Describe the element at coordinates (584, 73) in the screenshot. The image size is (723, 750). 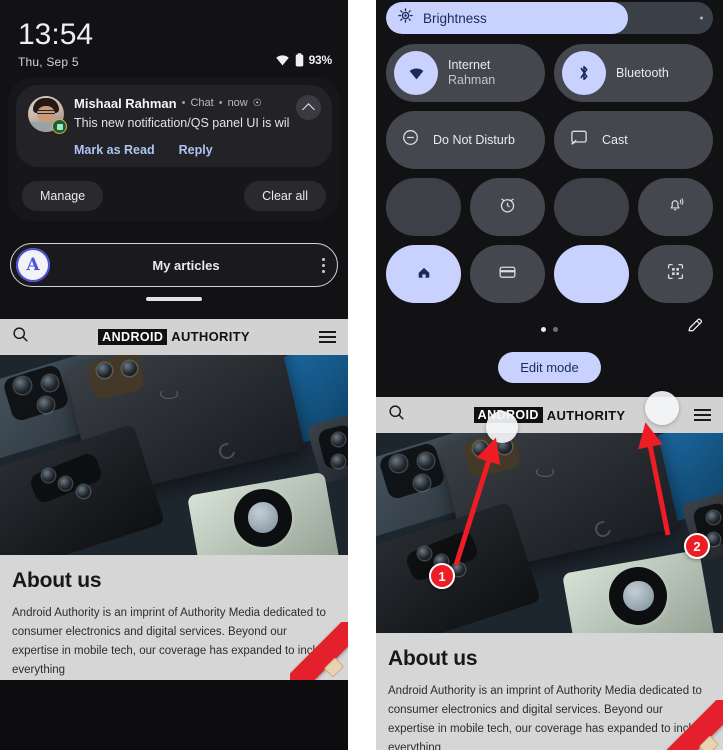
I see `bluetooth-icon` at that location.